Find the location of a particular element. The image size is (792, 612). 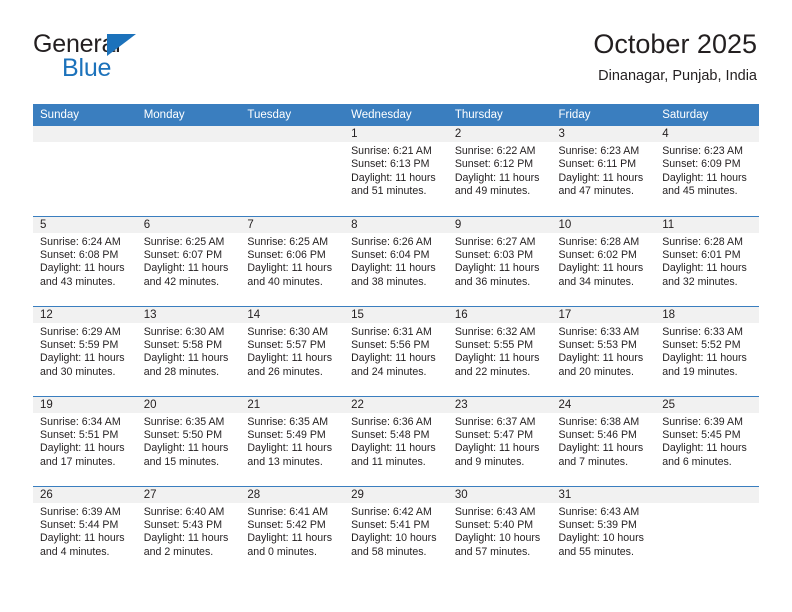

weekday-header-sunday: Sunday is located at coordinates (85, 115).